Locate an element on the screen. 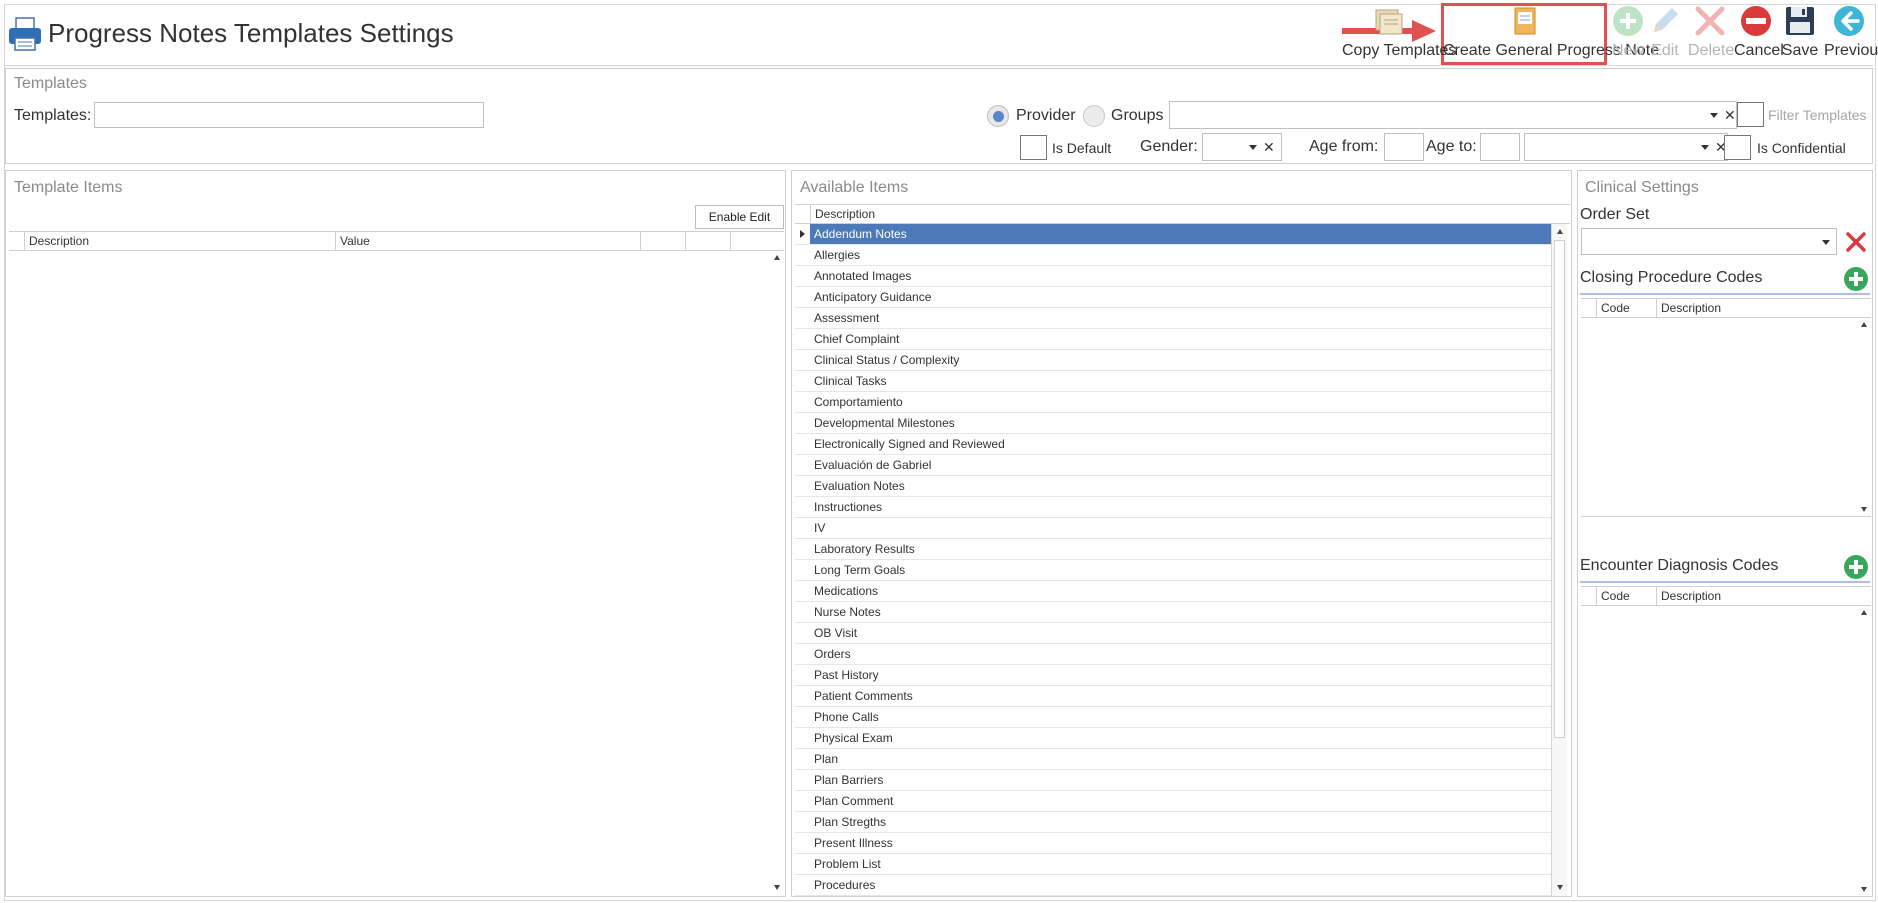 The height and width of the screenshot is (903, 1878). list-item: Evaluation Notes is located at coordinates (1180, 486).